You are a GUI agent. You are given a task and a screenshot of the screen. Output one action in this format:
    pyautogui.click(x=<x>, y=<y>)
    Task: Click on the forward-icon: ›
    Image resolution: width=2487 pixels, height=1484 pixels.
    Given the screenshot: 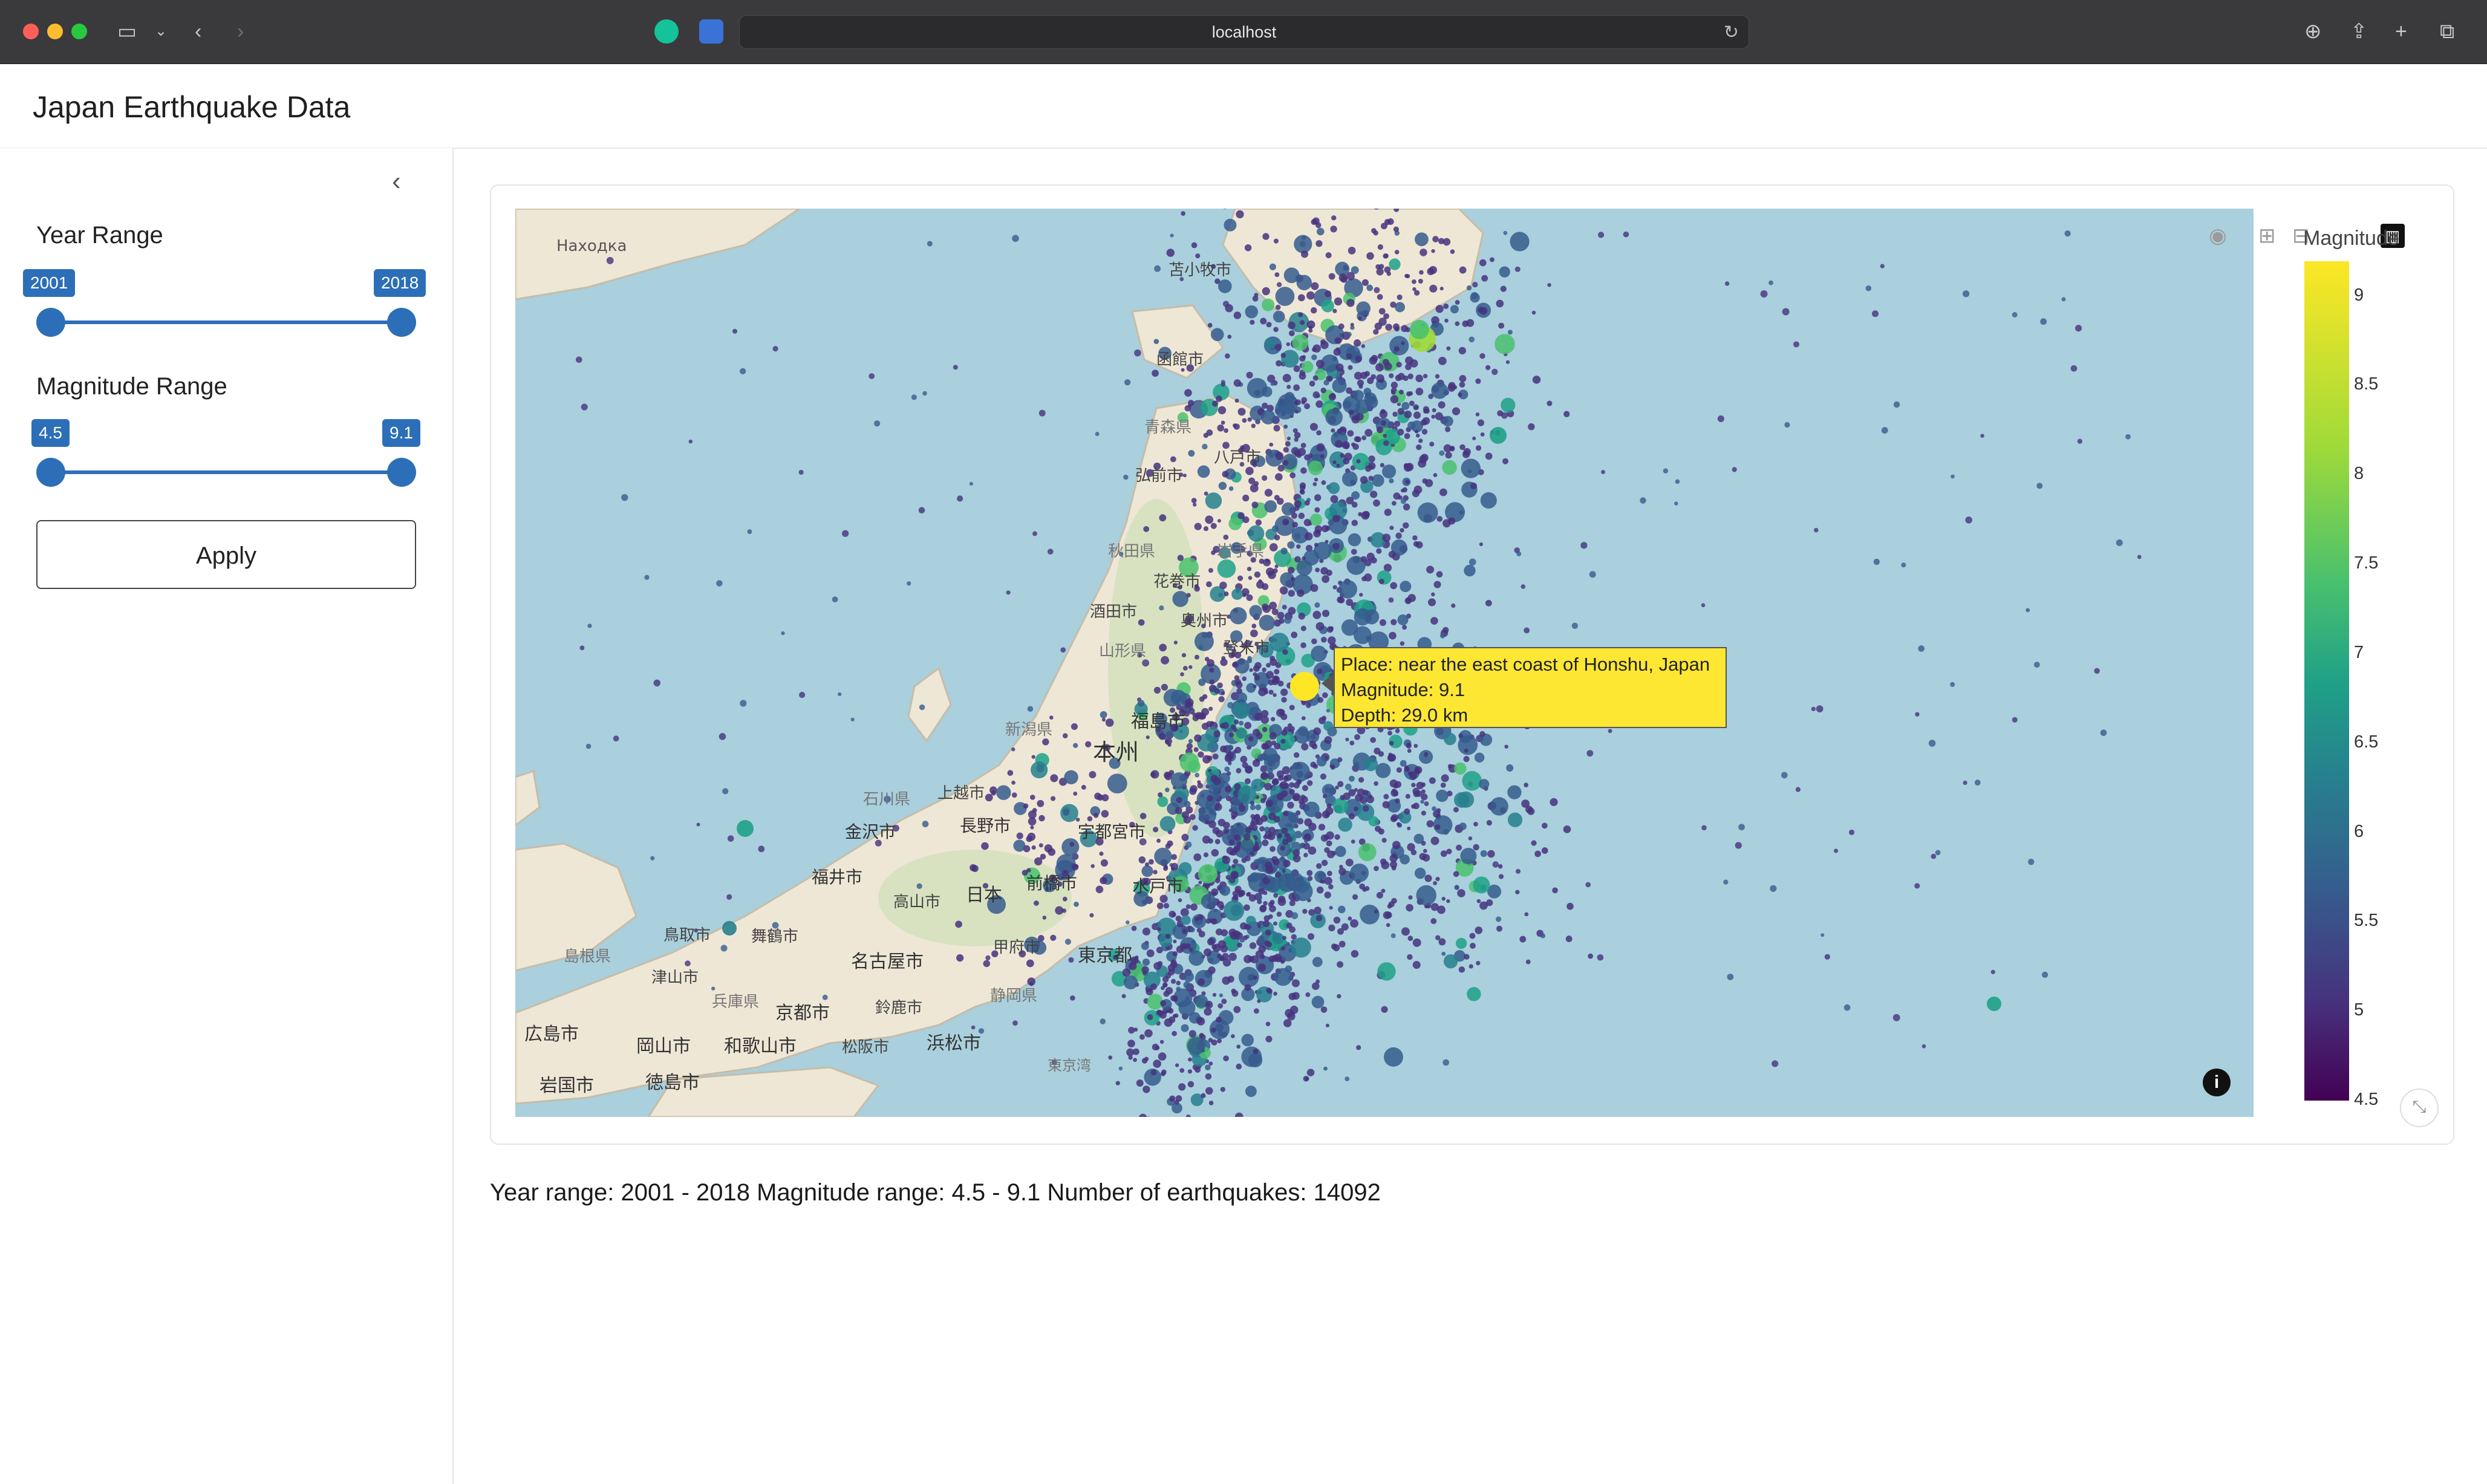 What is the action you would take?
    pyautogui.click(x=240, y=31)
    